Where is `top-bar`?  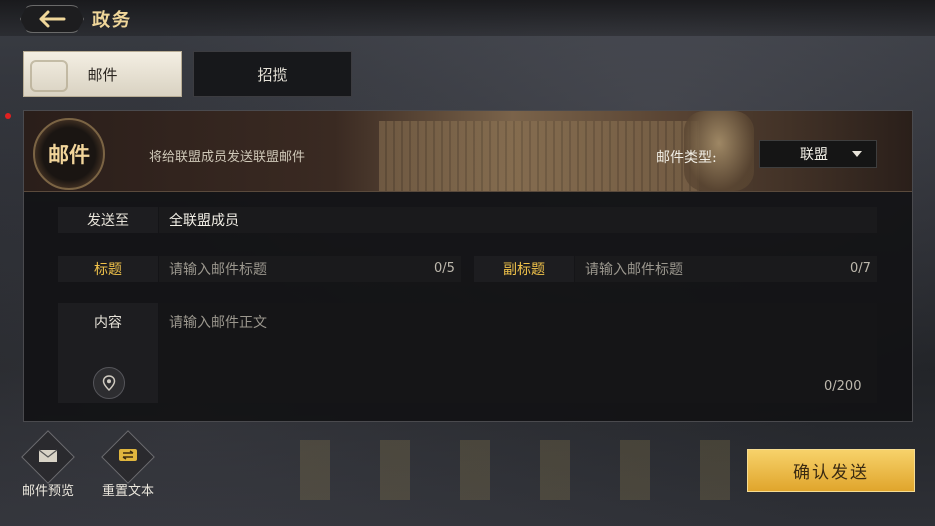
top-bar is located at coordinates (467, 18).